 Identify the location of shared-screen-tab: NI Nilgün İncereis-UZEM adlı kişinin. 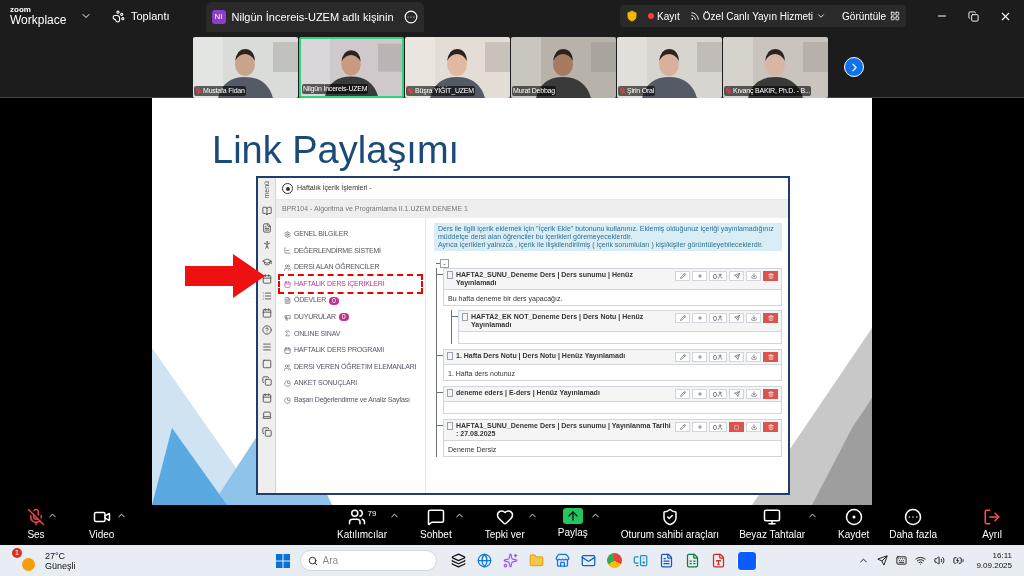
(314, 17).